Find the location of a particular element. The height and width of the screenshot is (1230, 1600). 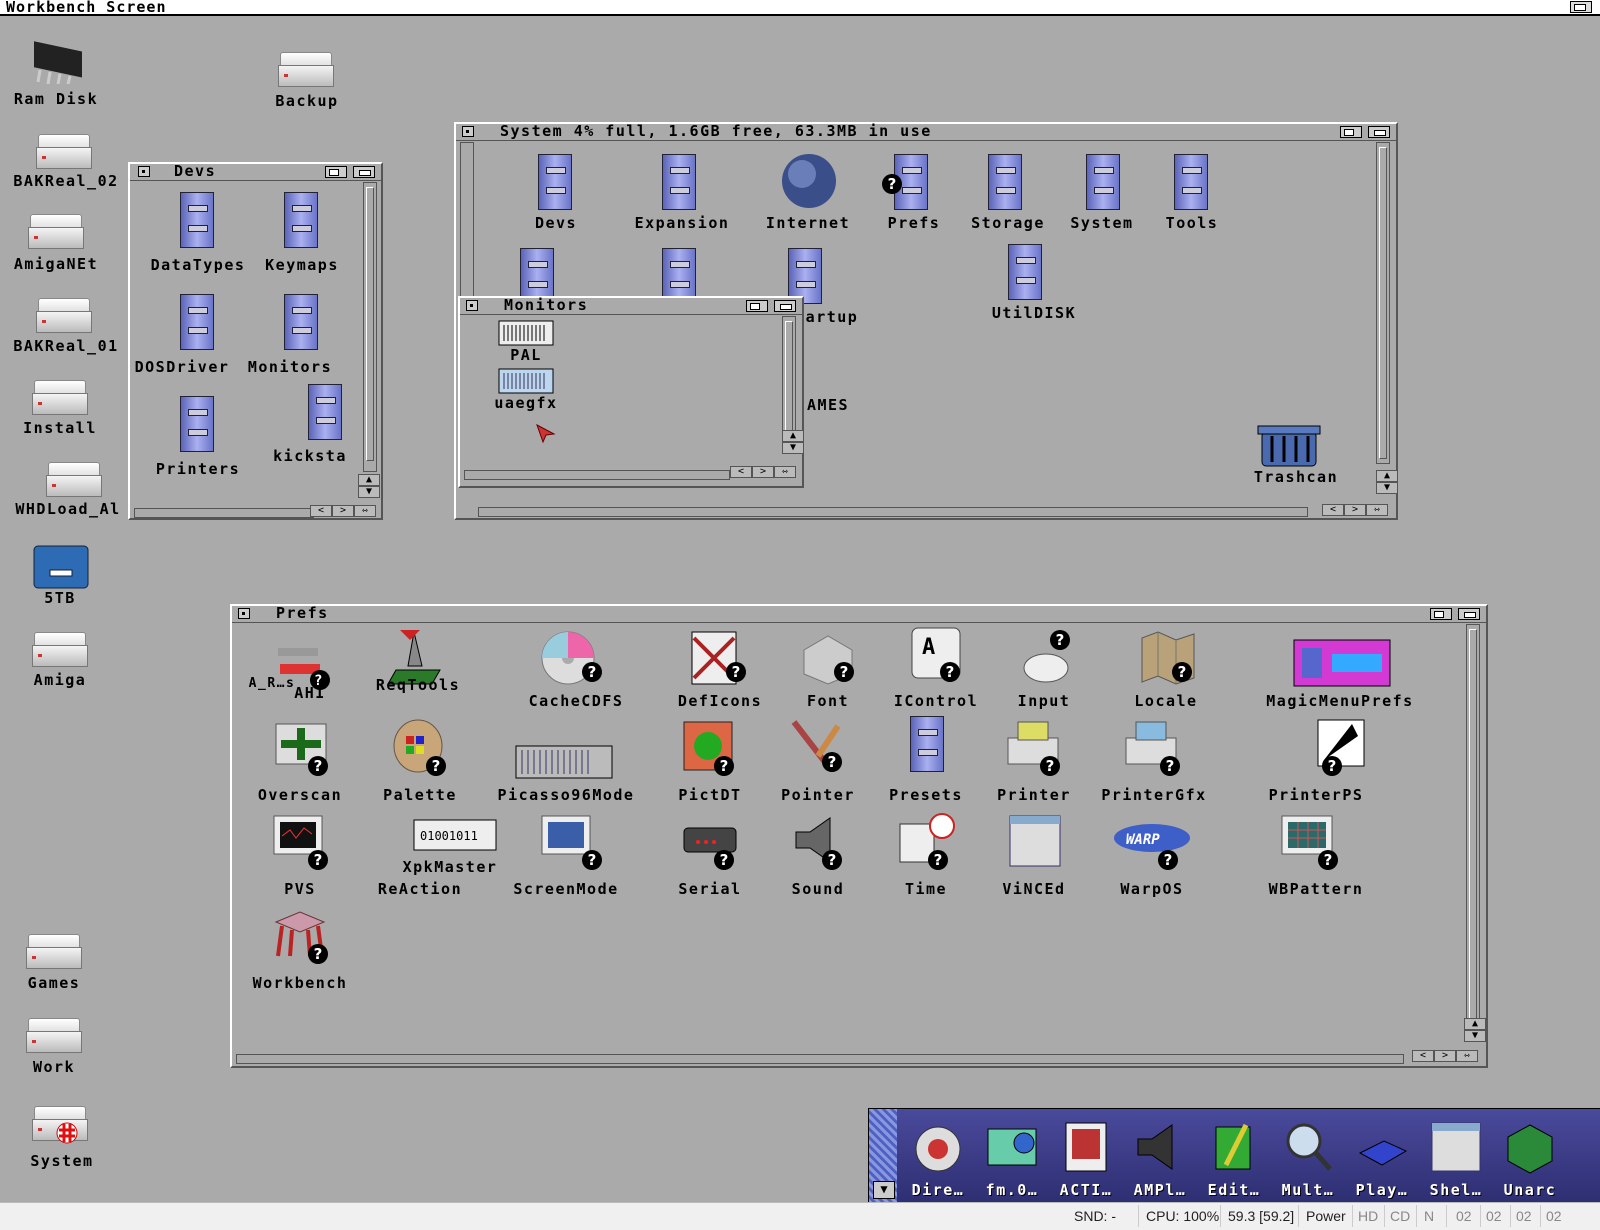

warpos-logo-icon: WARP is located at coordinates (1152, 838).